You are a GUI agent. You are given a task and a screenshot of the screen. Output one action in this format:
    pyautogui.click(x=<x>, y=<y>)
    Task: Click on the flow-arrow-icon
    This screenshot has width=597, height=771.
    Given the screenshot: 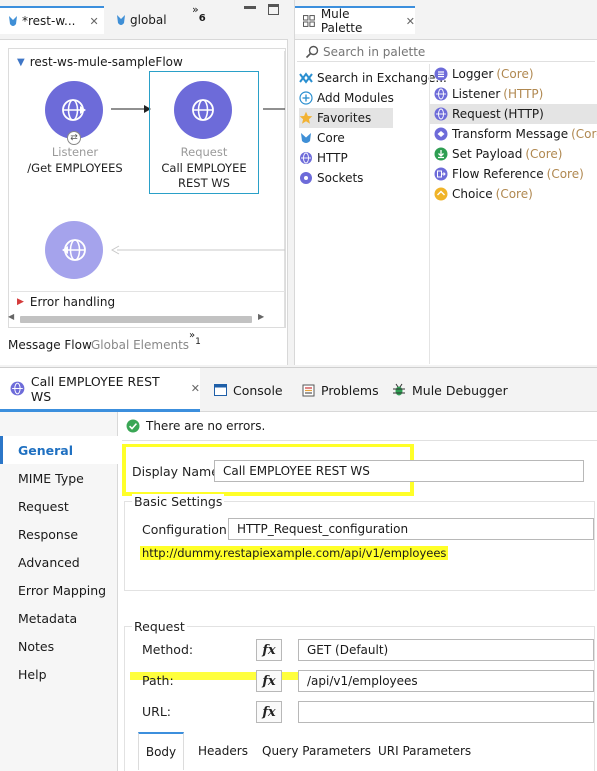 What is the action you would take?
    pyautogui.click(x=274, y=109)
    